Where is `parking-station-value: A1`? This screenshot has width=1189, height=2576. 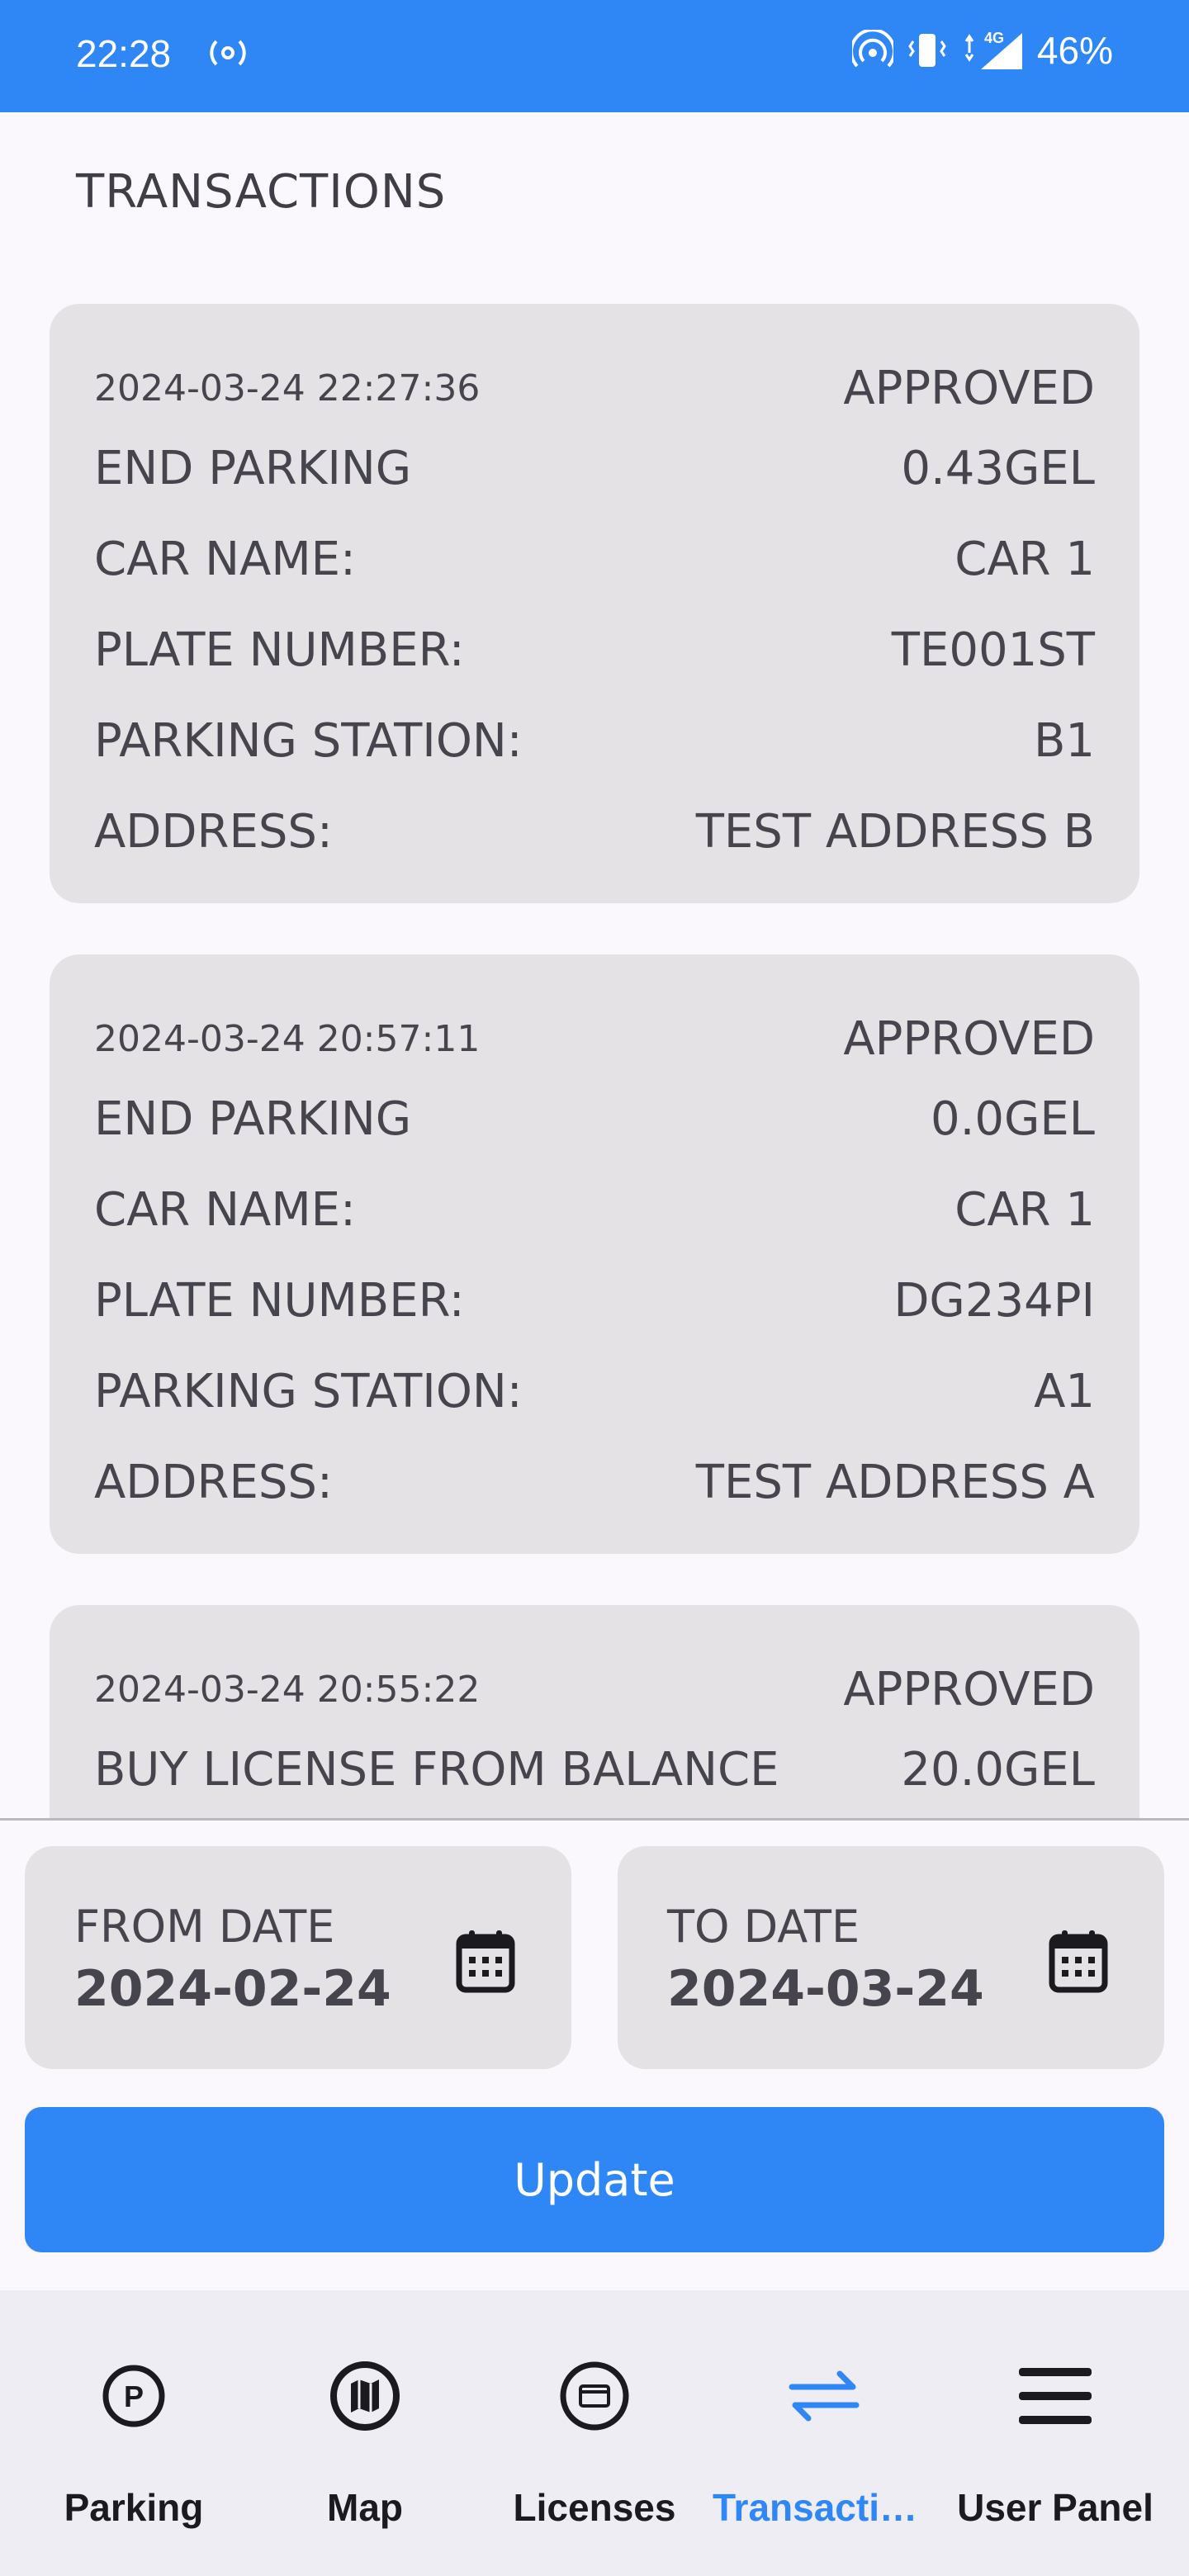
parking-station-value: A1 is located at coordinates (1064, 1391).